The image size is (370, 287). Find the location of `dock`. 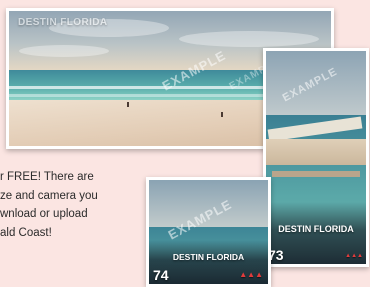

dock is located at coordinates (316, 174).